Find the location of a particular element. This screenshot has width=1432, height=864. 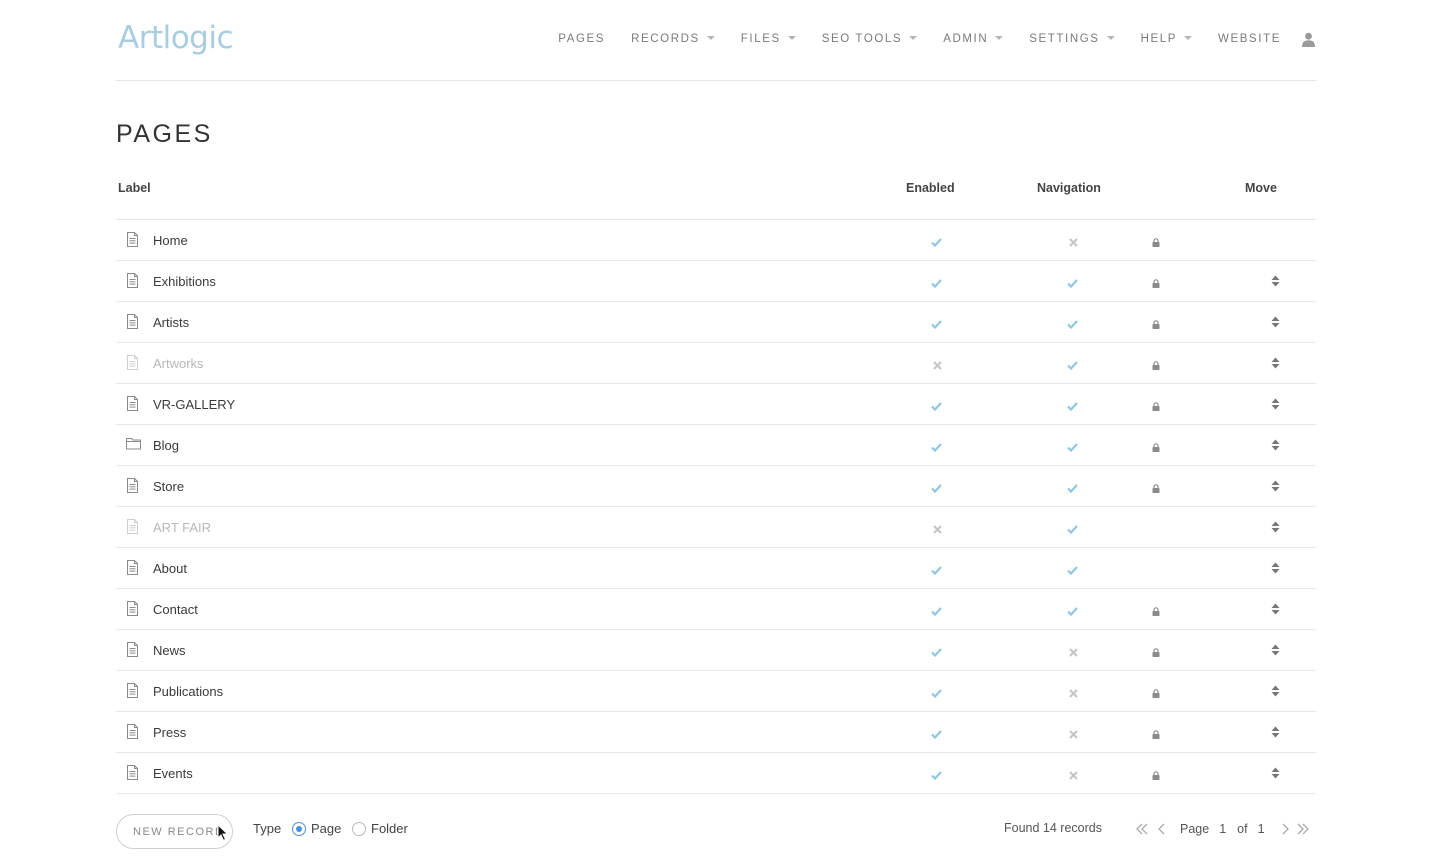

prev-page-icon is located at coordinates (1161, 829).